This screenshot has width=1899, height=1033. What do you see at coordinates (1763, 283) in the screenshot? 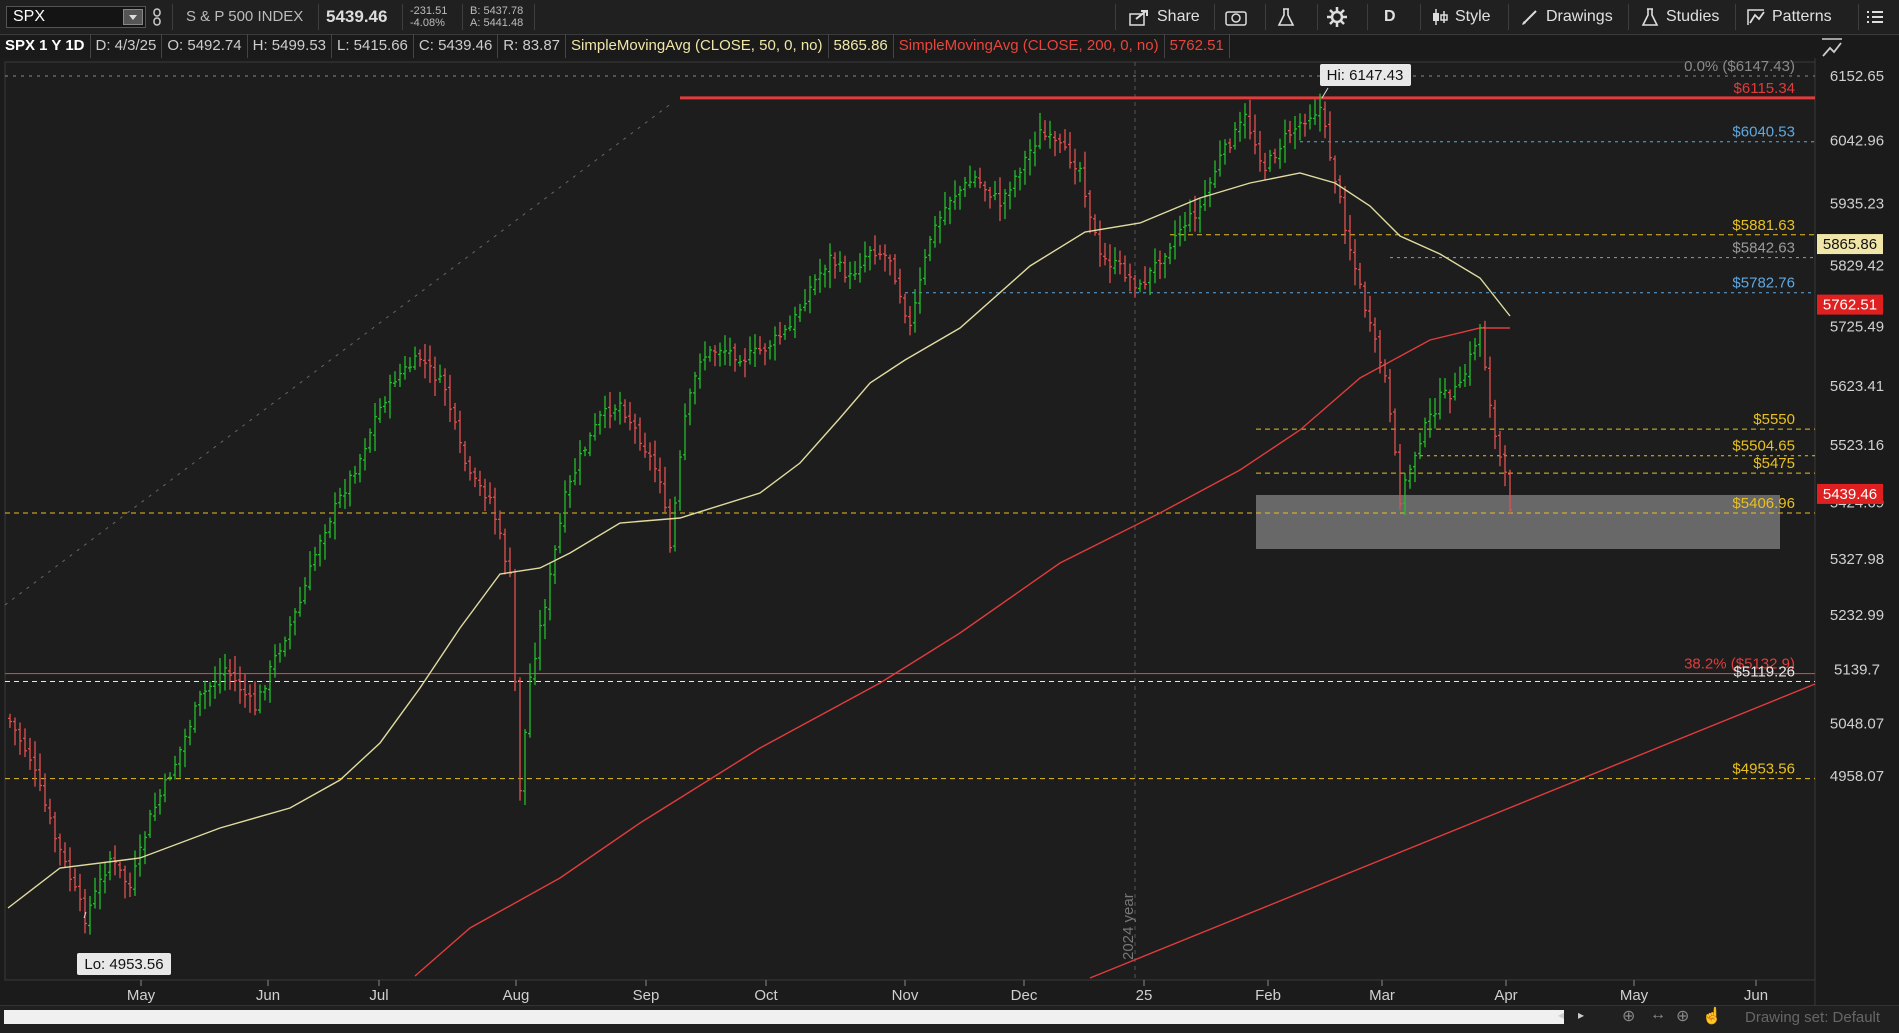
I see `price-level-label: $5782.76` at bounding box center [1763, 283].